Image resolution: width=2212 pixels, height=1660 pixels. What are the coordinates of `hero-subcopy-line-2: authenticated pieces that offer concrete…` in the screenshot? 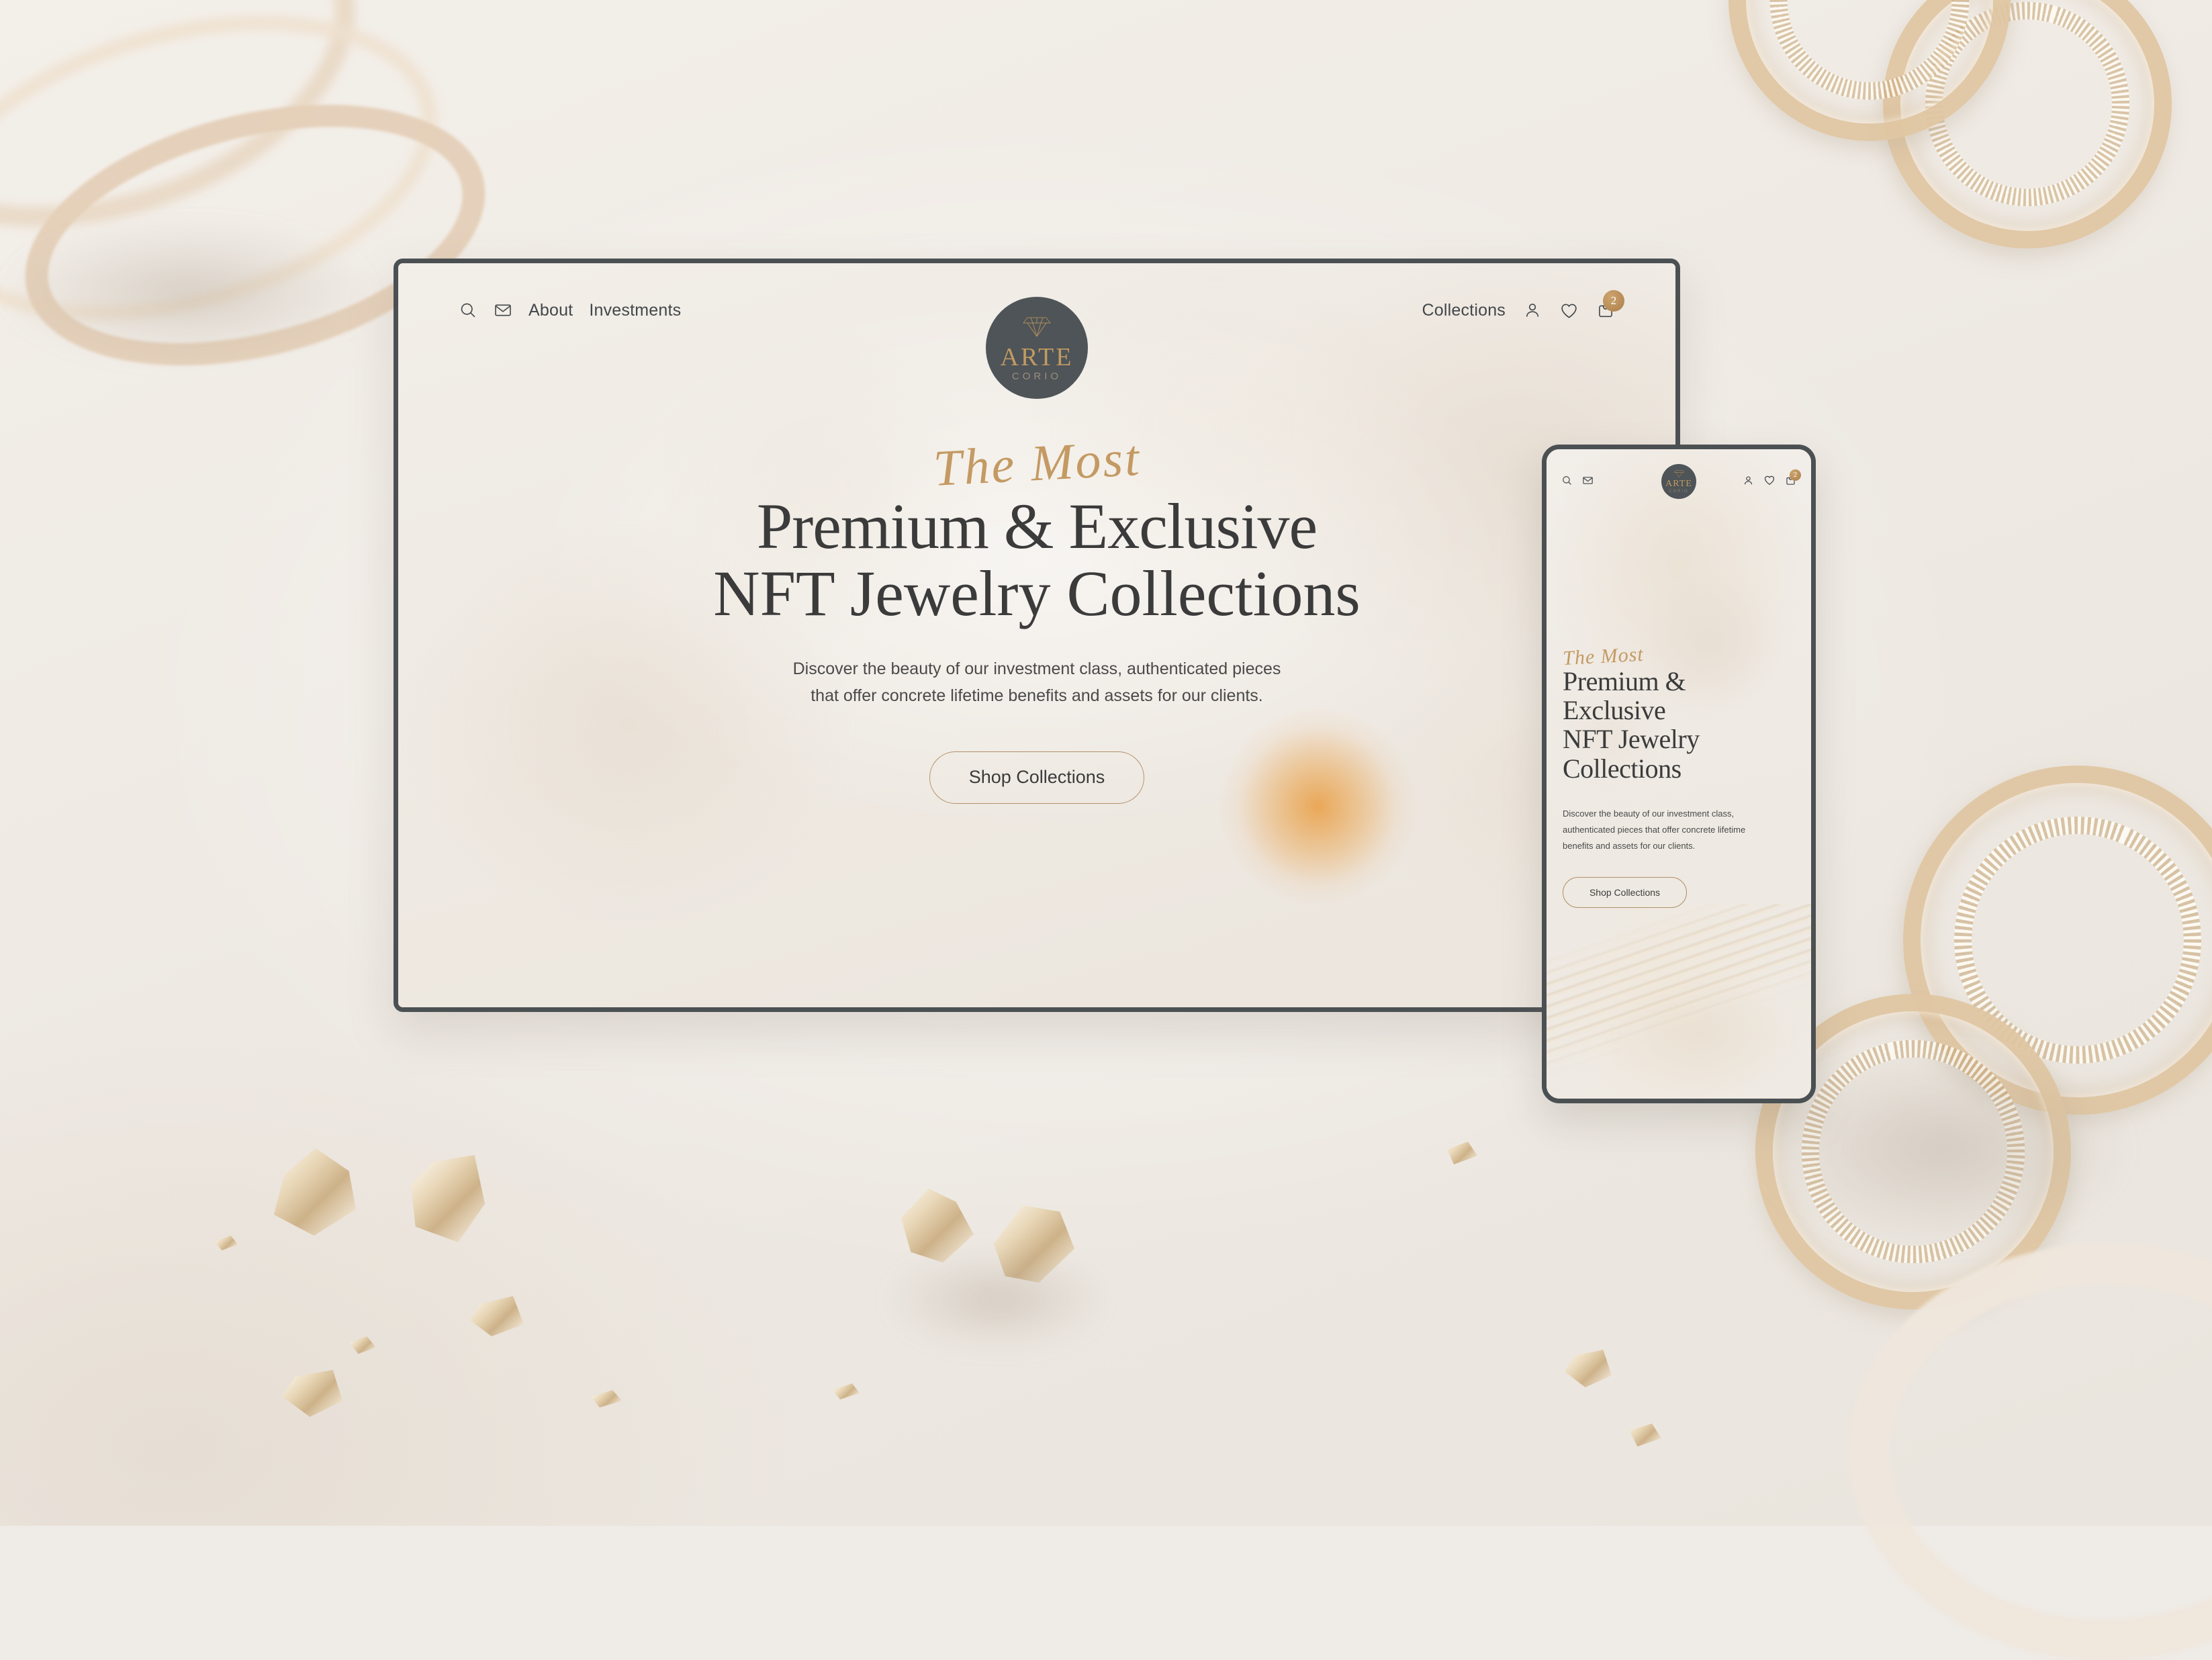 It's located at (1654, 829).